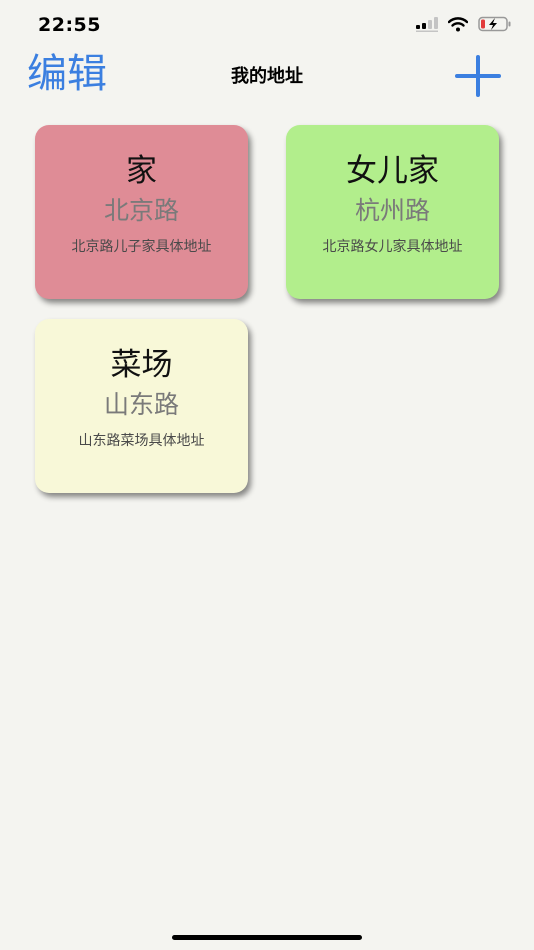 The image size is (534, 950). Describe the element at coordinates (267, 76) in the screenshot. I see `nav-bar: 编辑 我的地址` at that location.